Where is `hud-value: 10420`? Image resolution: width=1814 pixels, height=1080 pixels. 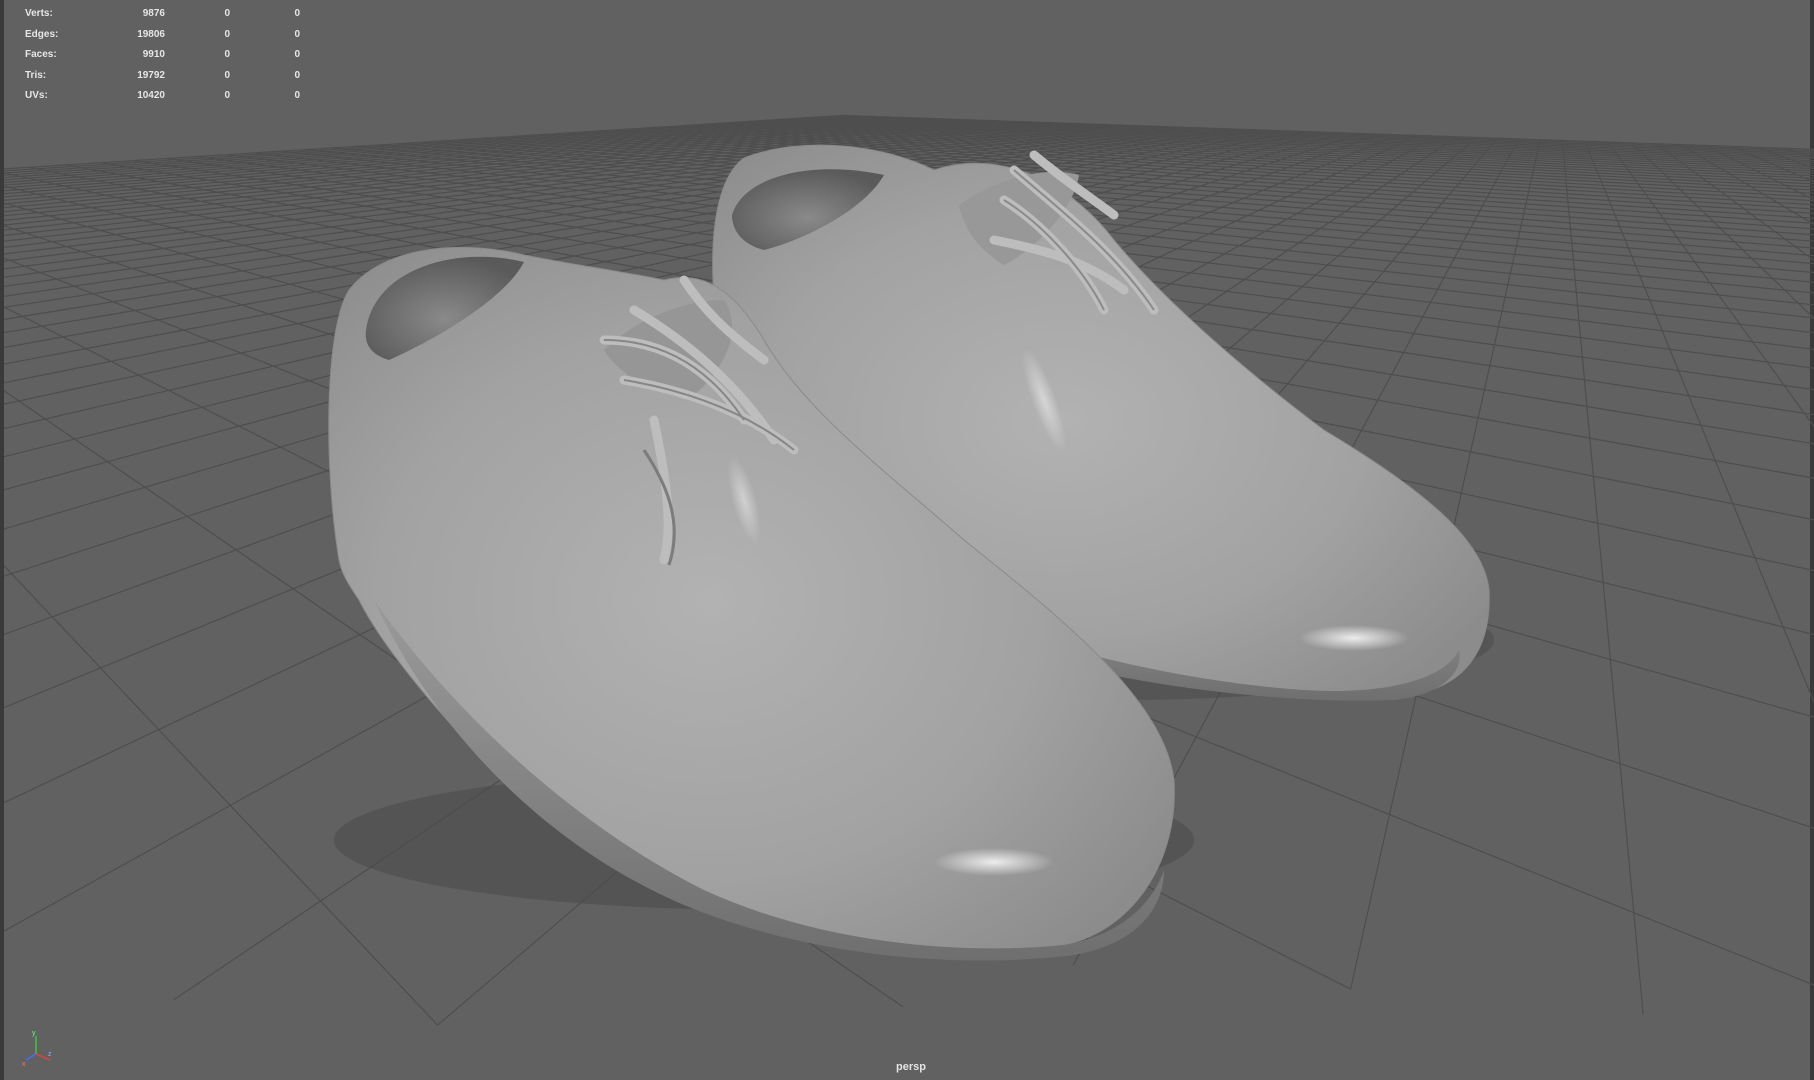
hud-value: 10420 is located at coordinates (151, 95).